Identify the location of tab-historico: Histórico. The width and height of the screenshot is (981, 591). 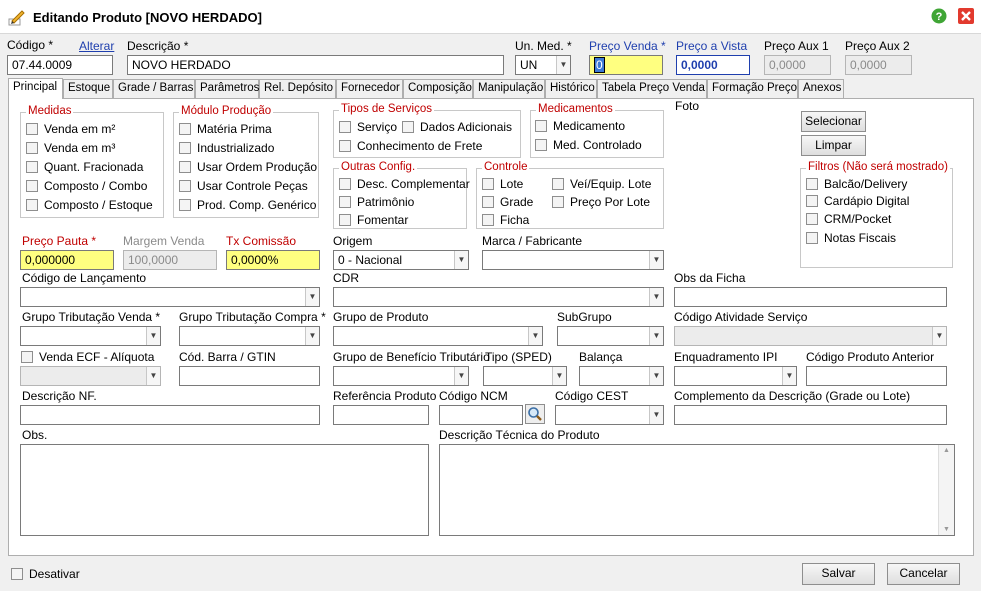
(571, 88).